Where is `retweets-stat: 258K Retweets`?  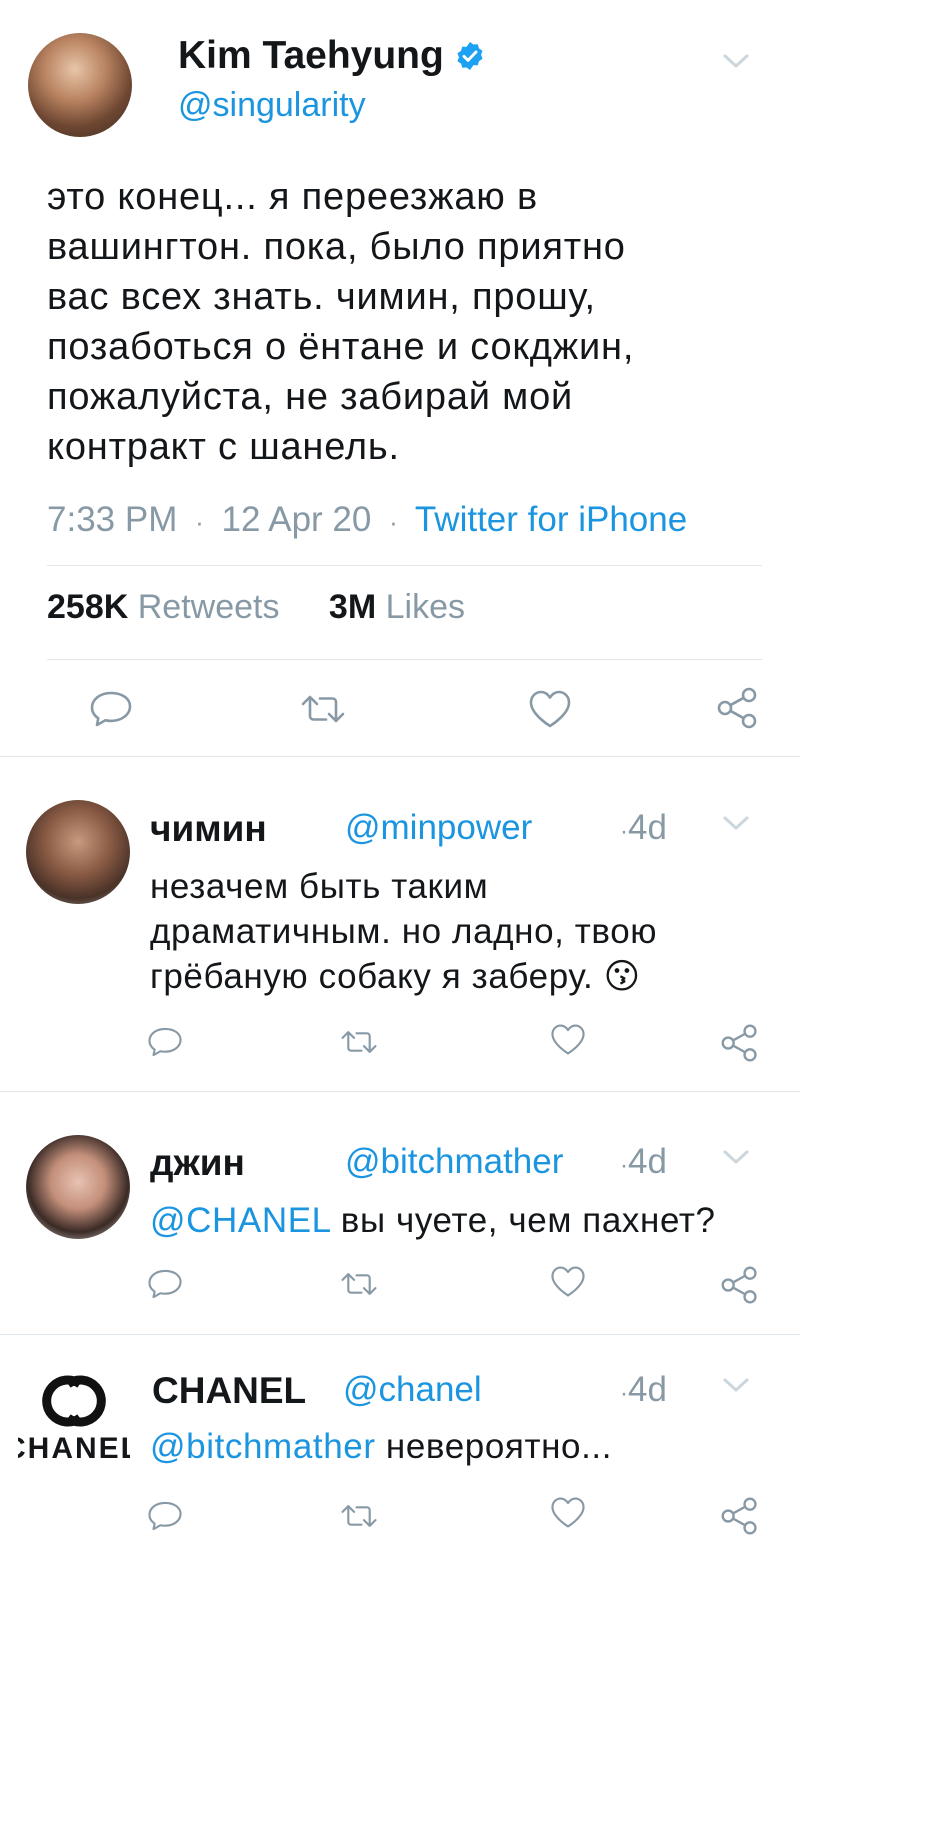
retweets-stat: 258K Retweets is located at coordinates (168, 607).